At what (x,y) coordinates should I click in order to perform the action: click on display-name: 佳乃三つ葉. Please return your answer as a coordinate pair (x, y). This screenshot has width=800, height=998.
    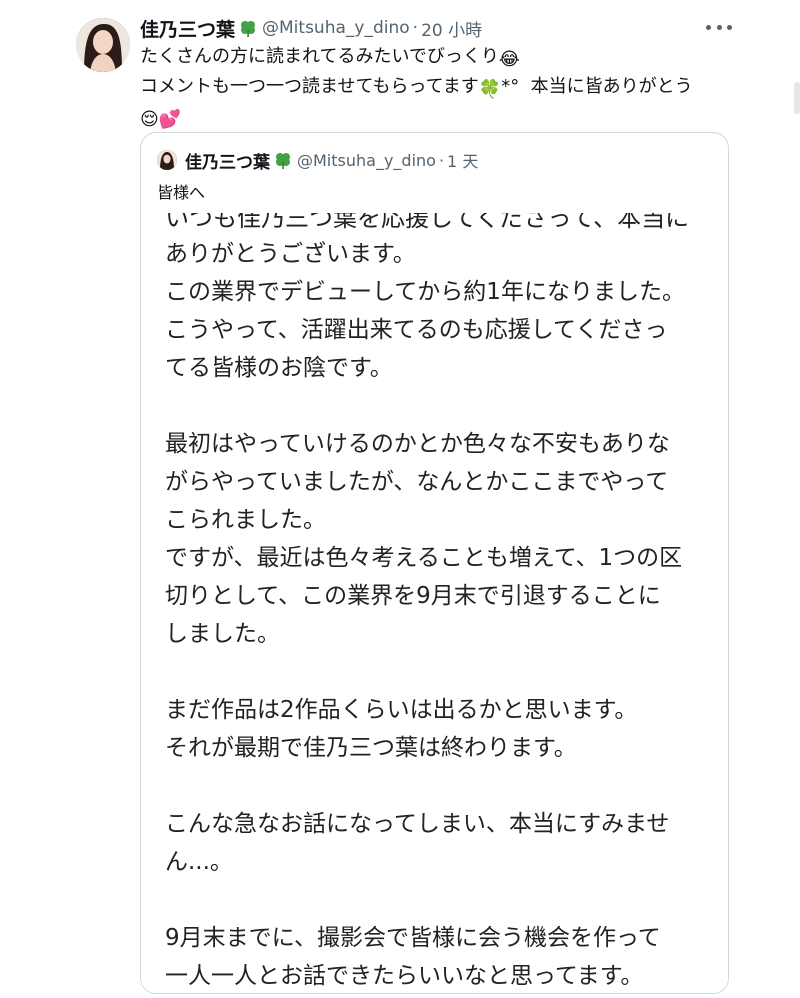
    Looking at the image, I should click on (187, 28).